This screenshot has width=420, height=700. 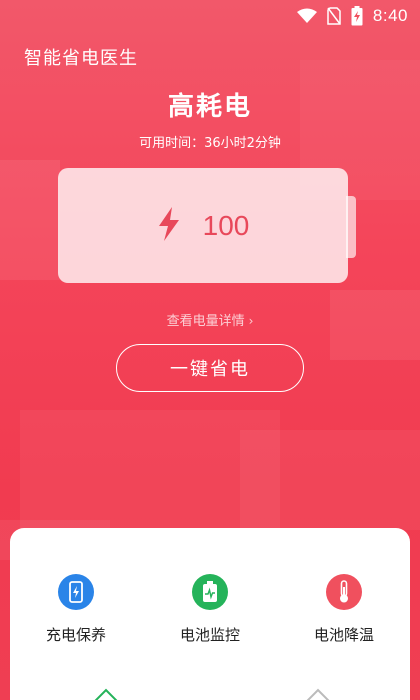 I want to click on power-status-headline: 高耗电, so click(x=209, y=107).